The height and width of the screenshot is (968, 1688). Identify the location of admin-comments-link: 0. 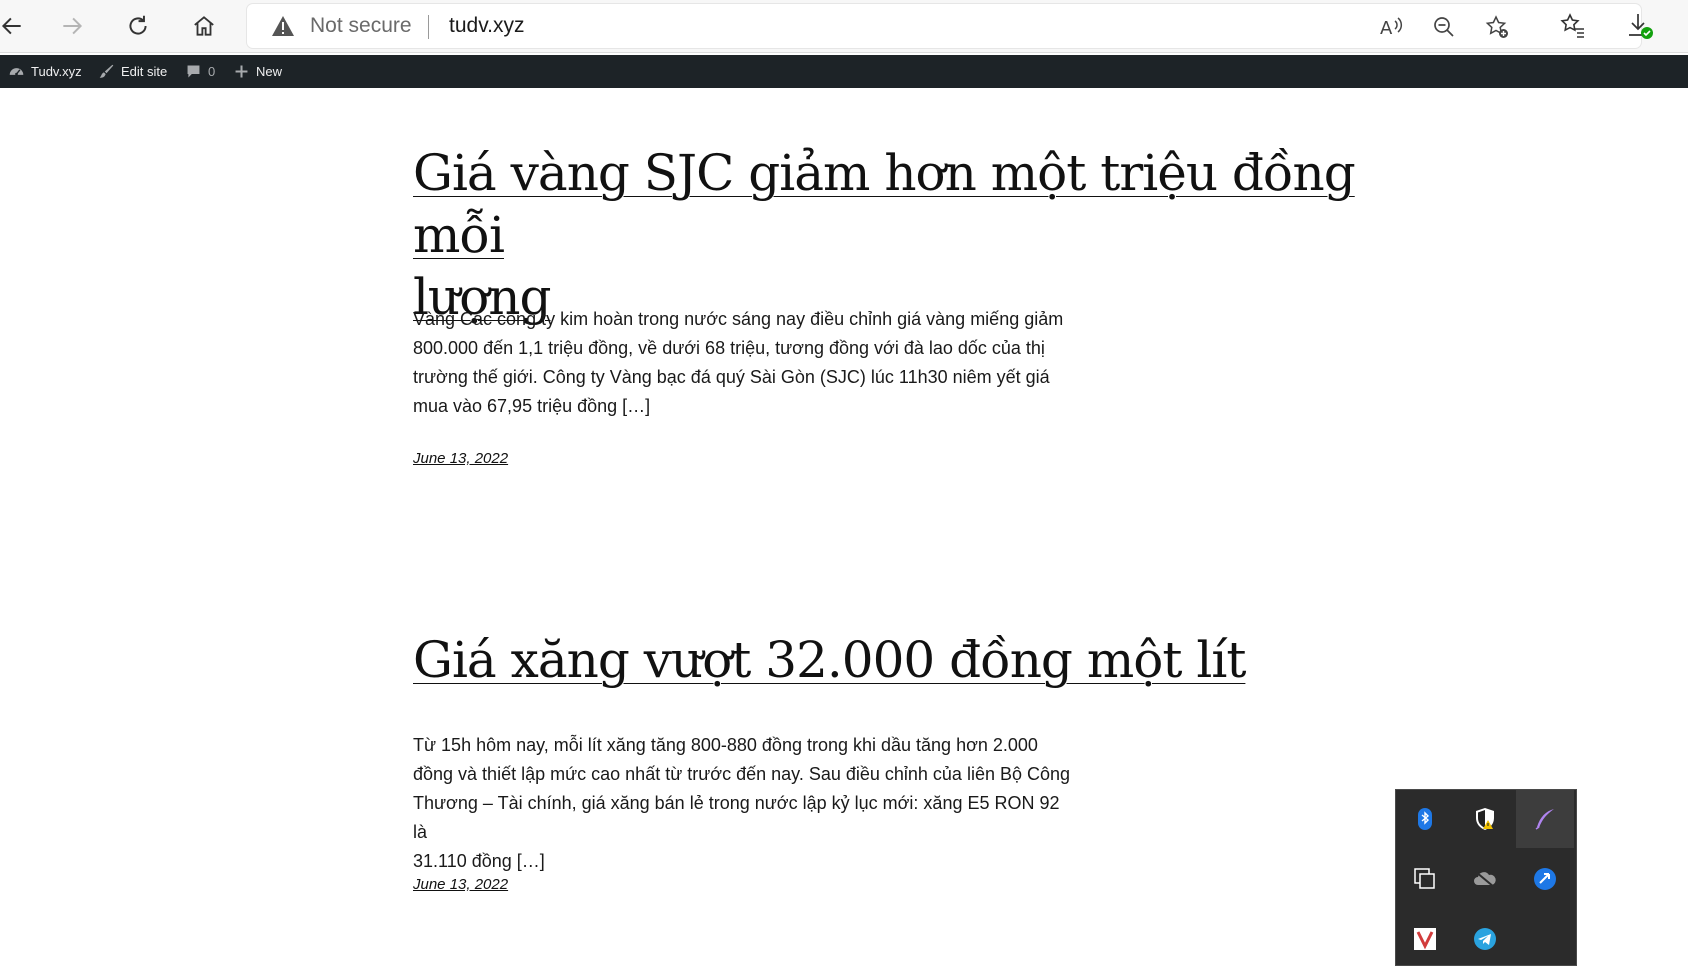
(200, 71).